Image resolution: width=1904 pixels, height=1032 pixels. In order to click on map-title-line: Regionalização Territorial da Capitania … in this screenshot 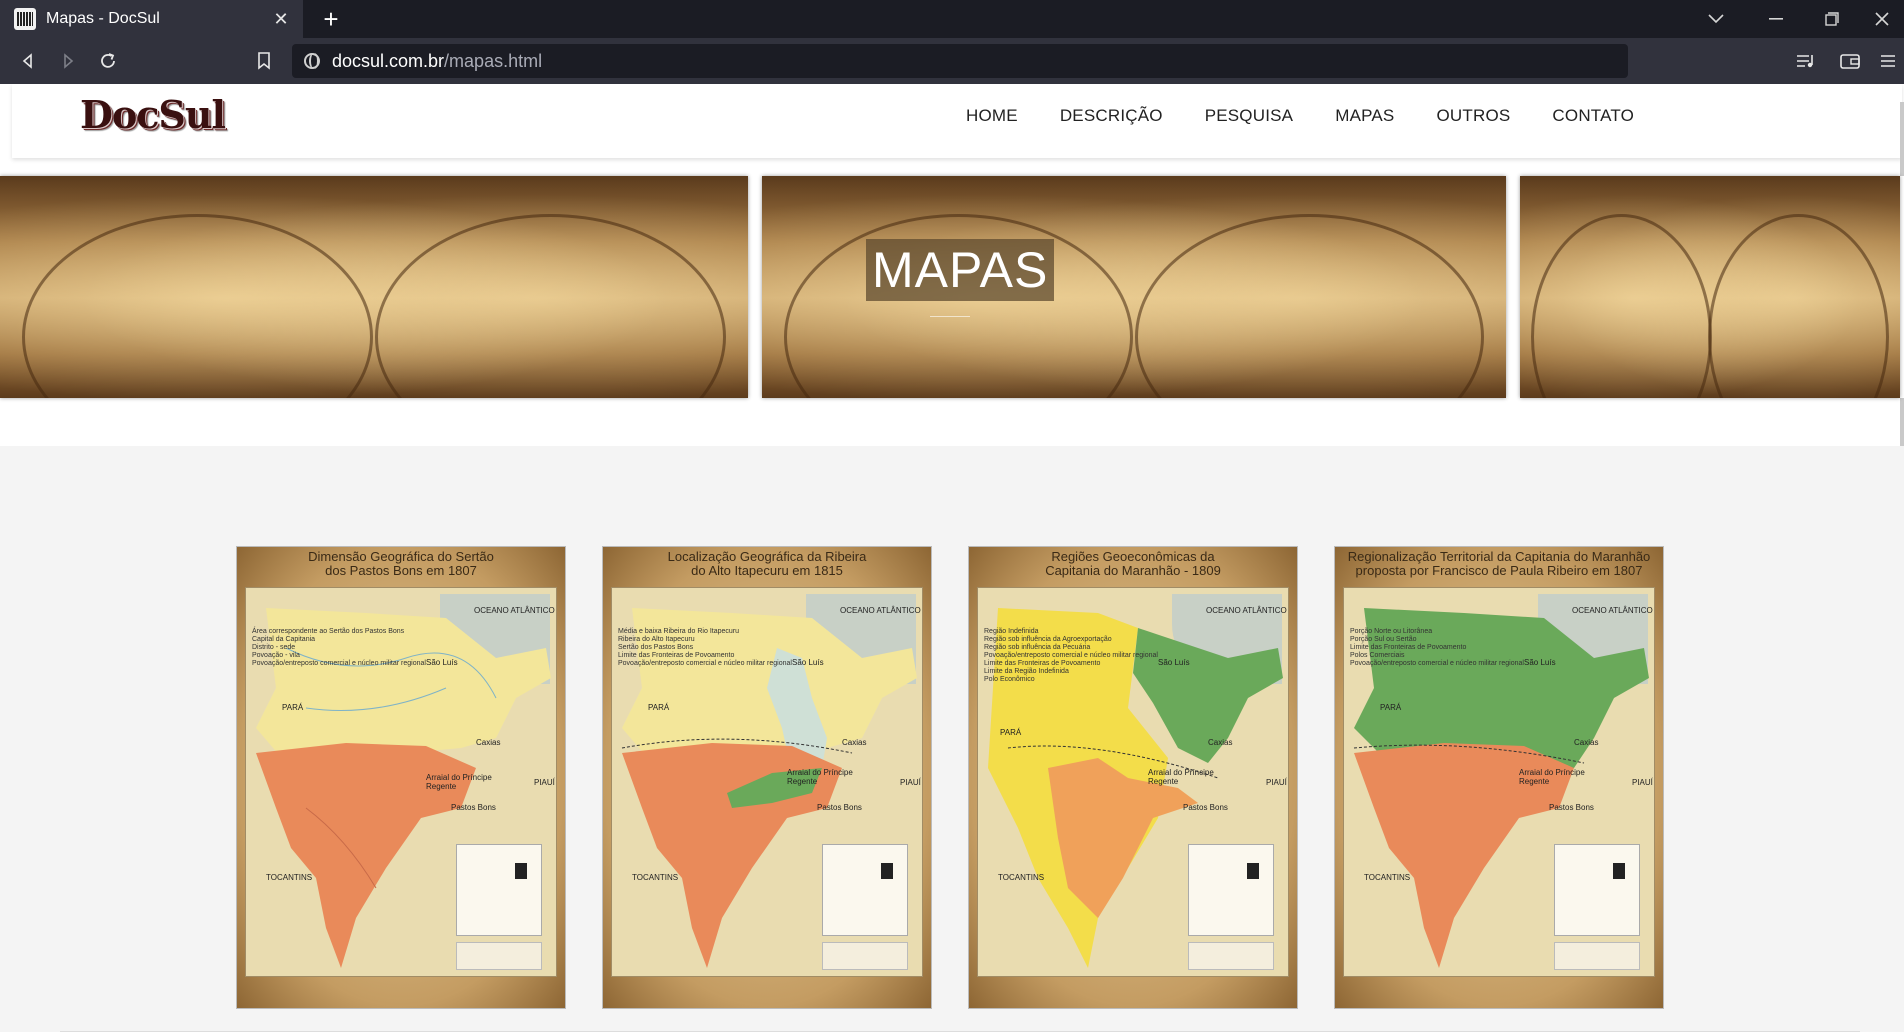, I will do `click(1499, 556)`.